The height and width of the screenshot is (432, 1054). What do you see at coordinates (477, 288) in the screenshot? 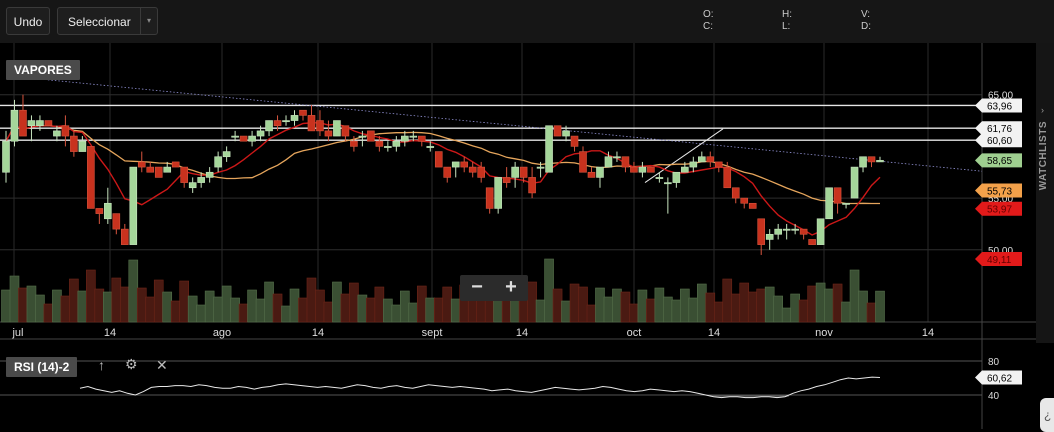
I see `zoom-out-button: −` at bounding box center [477, 288].